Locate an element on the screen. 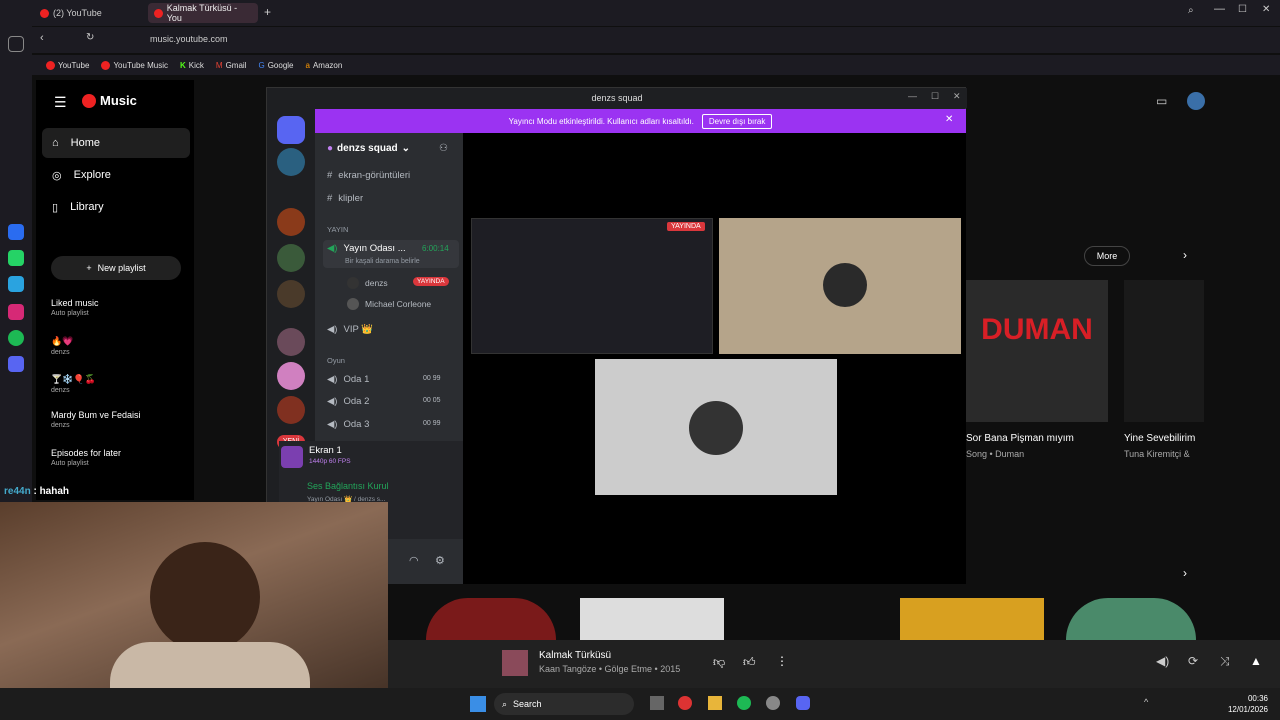 This screenshot has height=720, width=1280. new-playlist-button: + New playlist is located at coordinates (116, 268).